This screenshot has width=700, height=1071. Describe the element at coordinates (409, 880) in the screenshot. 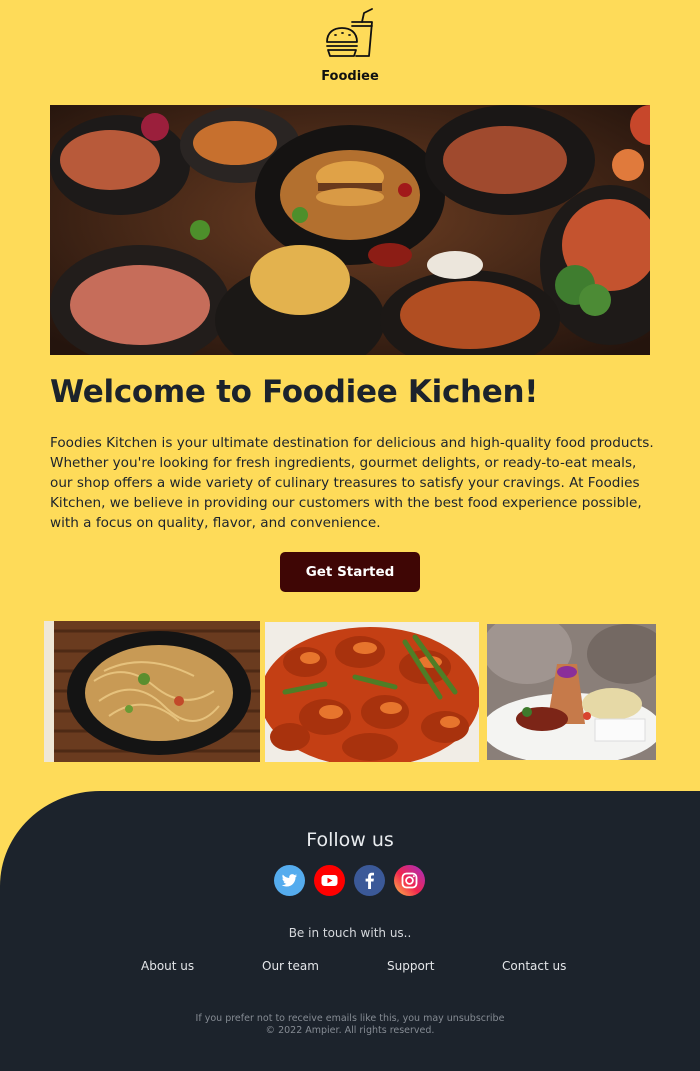

I see `instagram-icon` at that location.